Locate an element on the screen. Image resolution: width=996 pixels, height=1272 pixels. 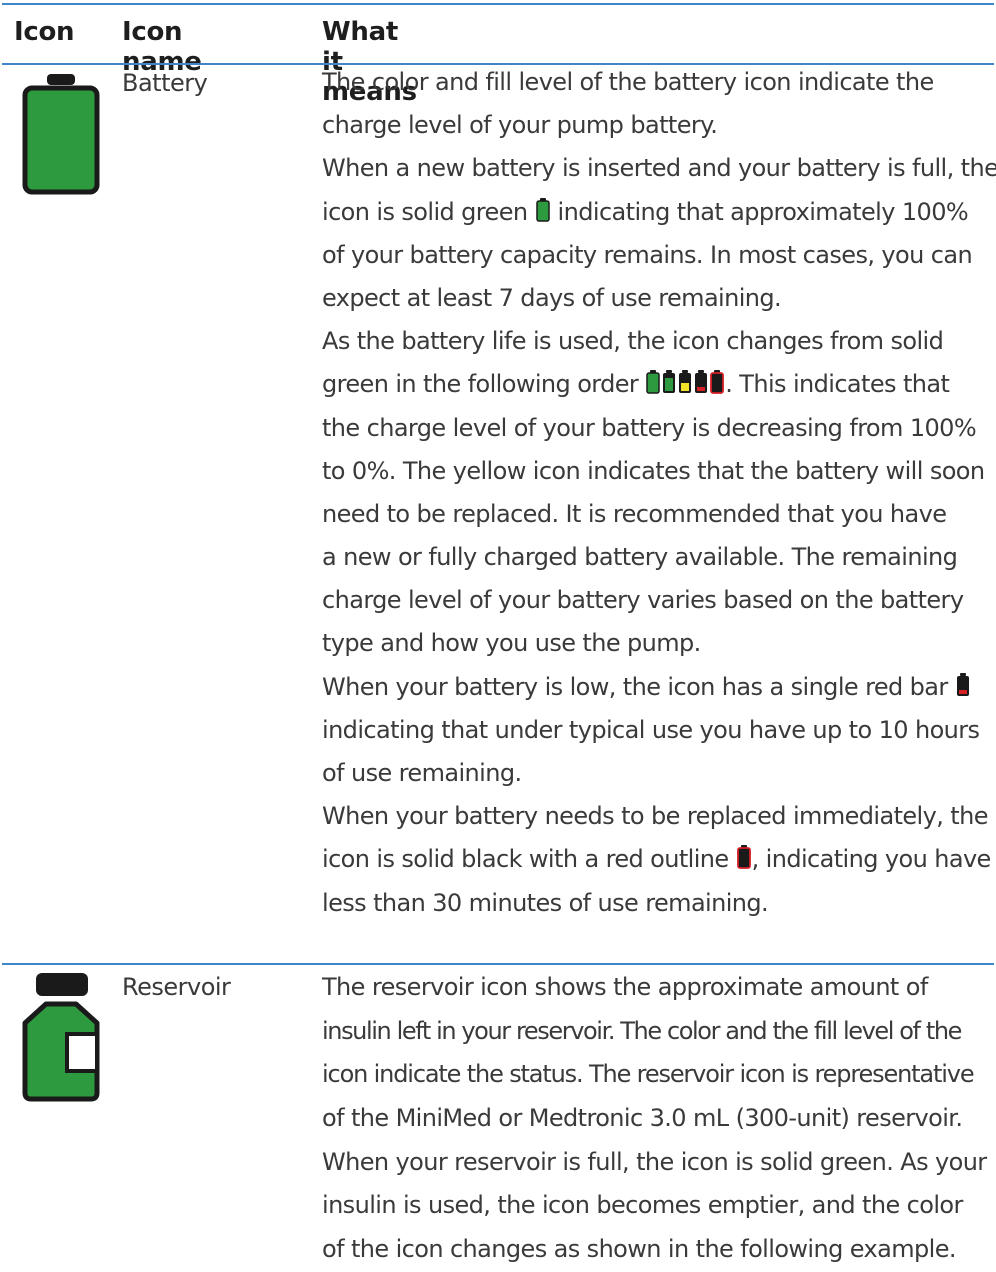
battery-half-yellow-icon is located at coordinates (685, 382).